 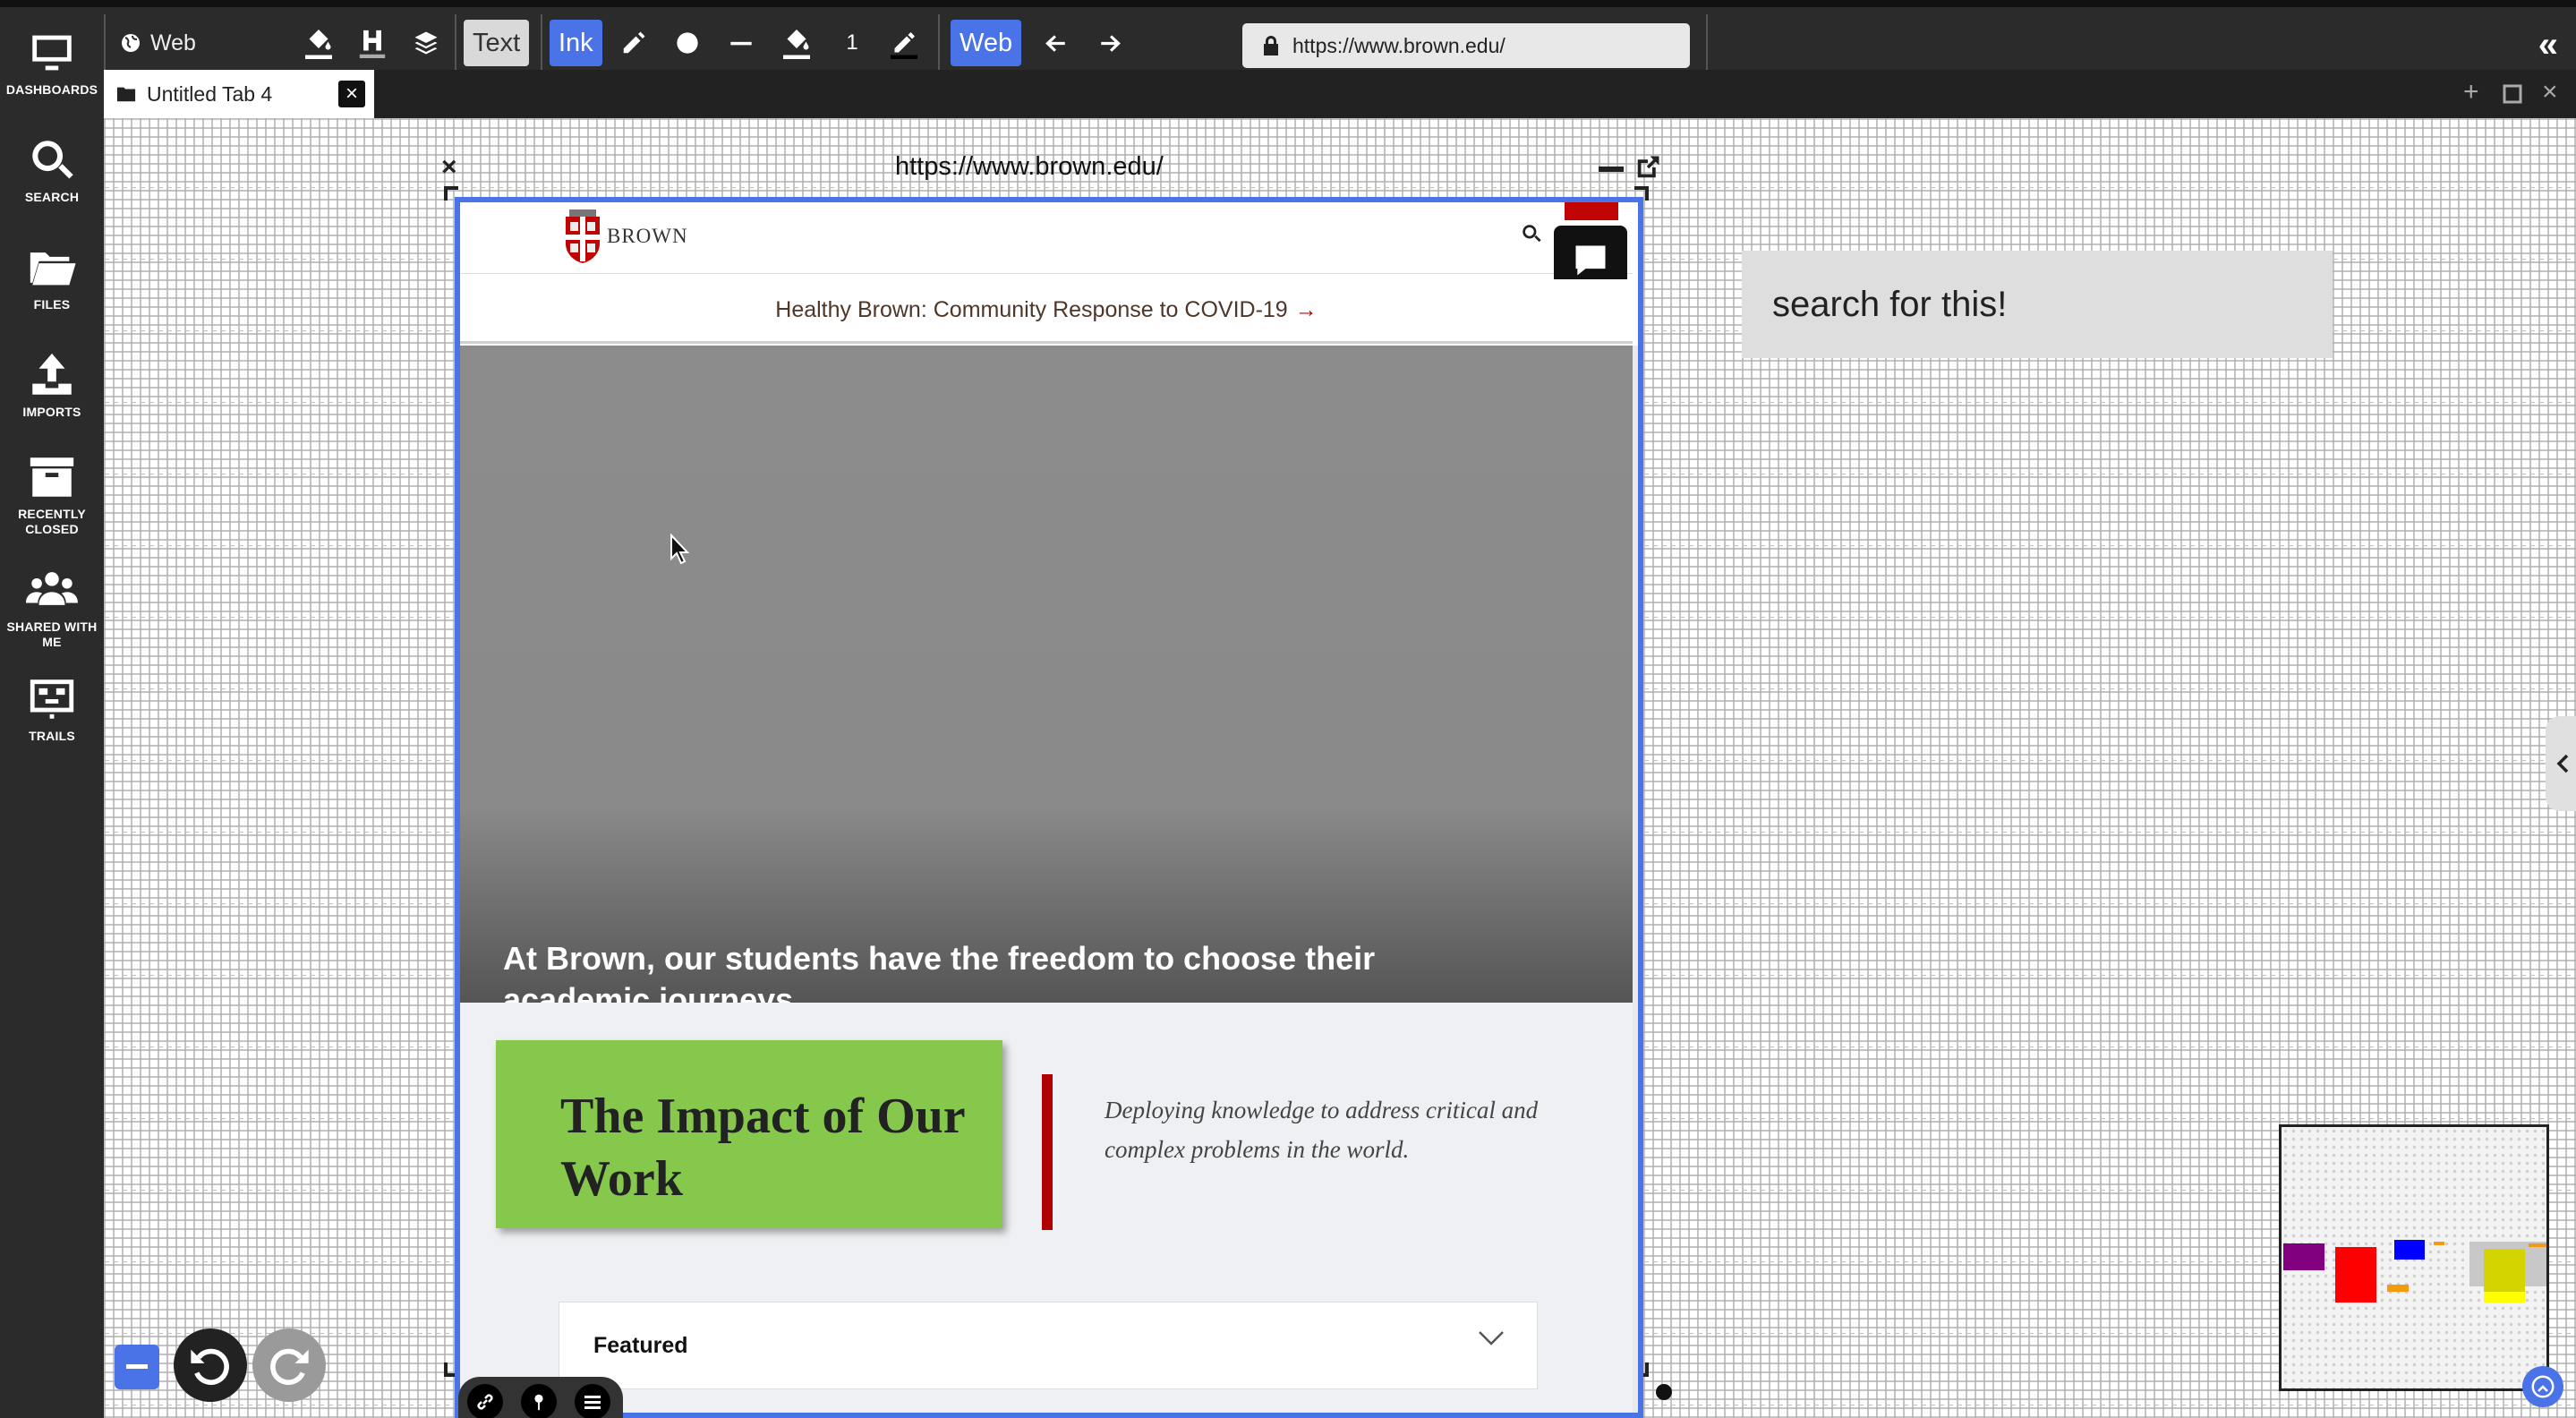 I want to click on sidebar-item-shared: SHARED WITH ME, so click(x=52, y=607).